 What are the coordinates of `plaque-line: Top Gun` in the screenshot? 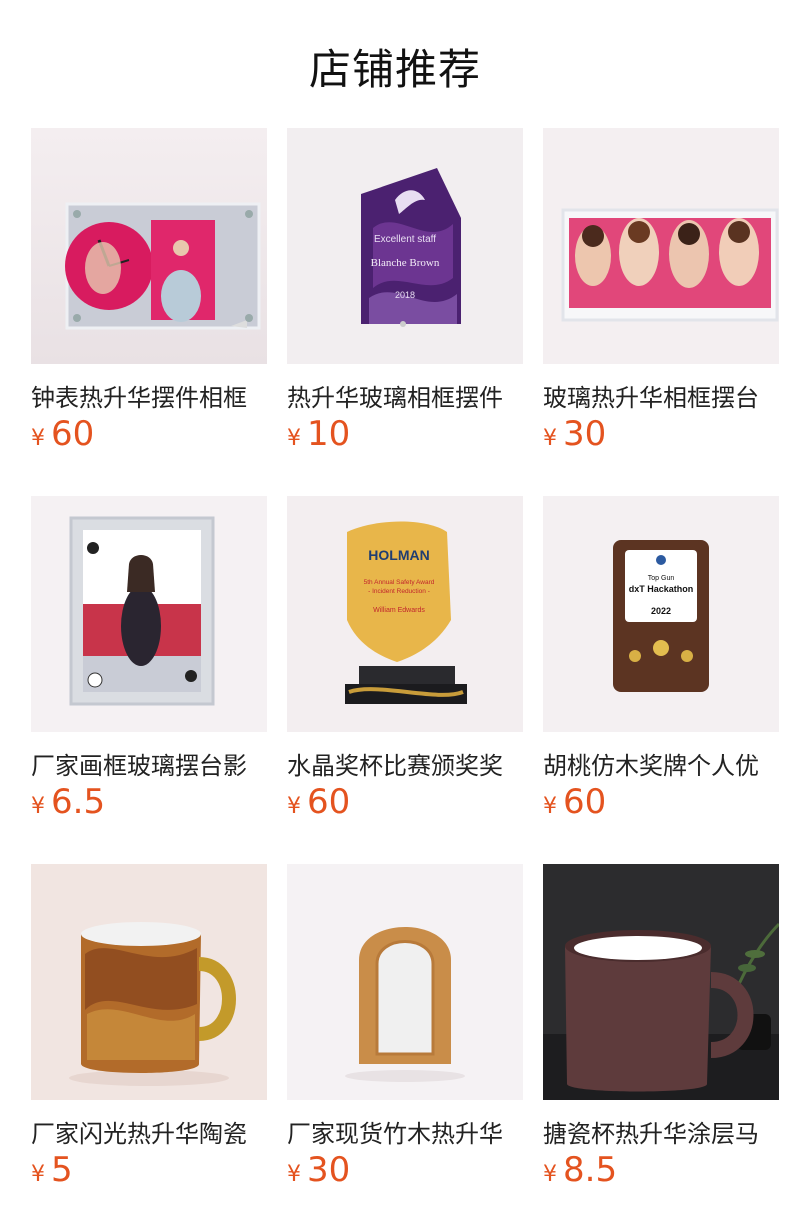 It's located at (661, 578).